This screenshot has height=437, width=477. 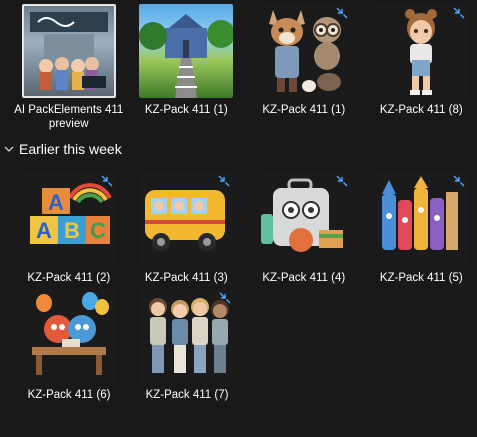 I want to click on thumbnail-lunchbox, so click(x=303, y=219).